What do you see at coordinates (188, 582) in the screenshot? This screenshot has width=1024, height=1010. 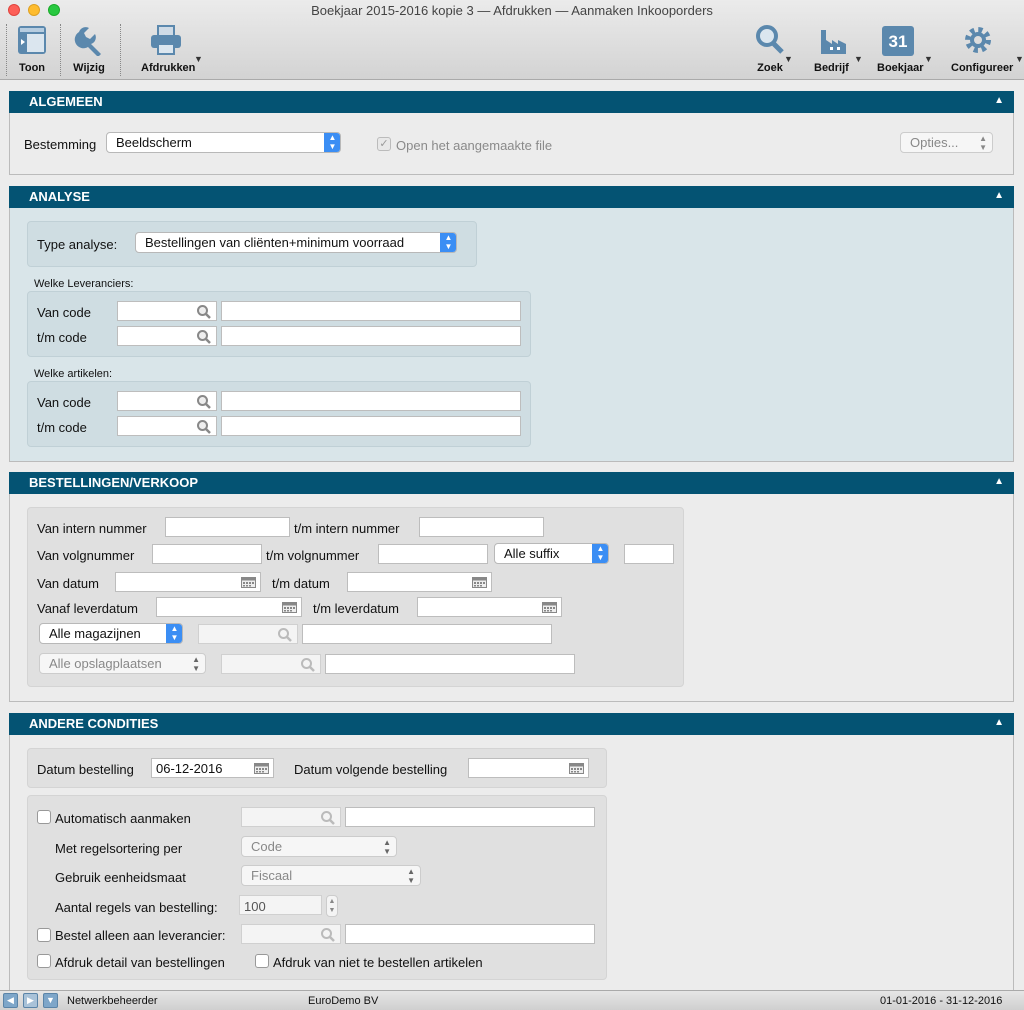 I see `van-datum-input` at bounding box center [188, 582].